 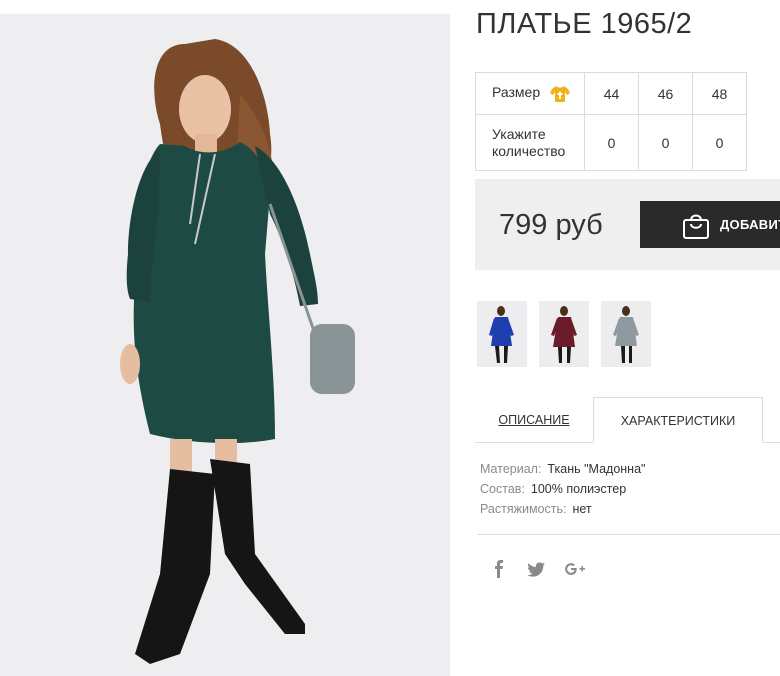 I want to click on quantity-48: 0, so click(x=719, y=142).